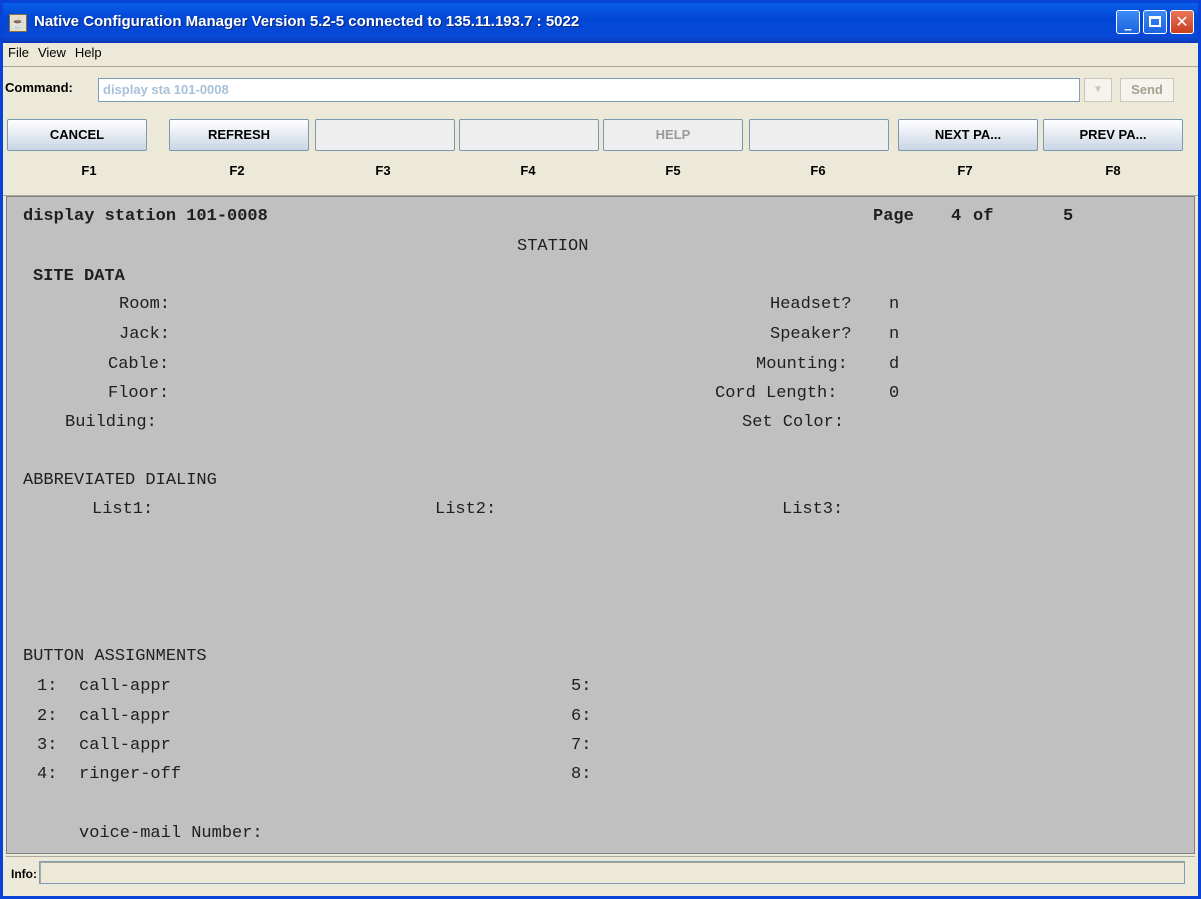 Image resolution: width=1201 pixels, height=899 pixels. Describe the element at coordinates (115, 656) in the screenshot. I see `button-assignments-heading: BUTTON ASSIGNMENTS` at that location.